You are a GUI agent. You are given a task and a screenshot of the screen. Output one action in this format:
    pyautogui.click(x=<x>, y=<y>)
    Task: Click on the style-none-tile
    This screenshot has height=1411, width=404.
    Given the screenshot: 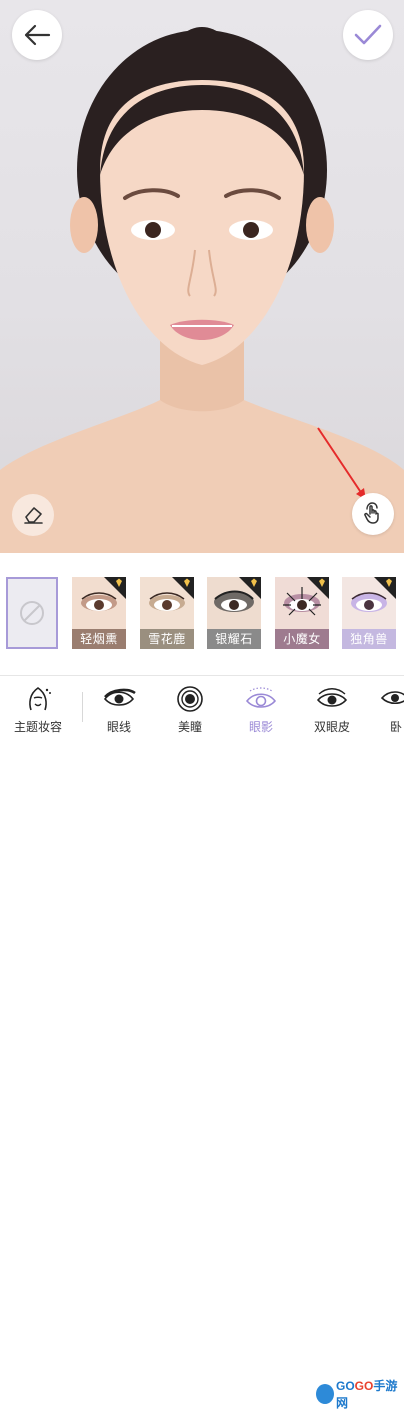 What is the action you would take?
    pyautogui.click(x=32, y=613)
    